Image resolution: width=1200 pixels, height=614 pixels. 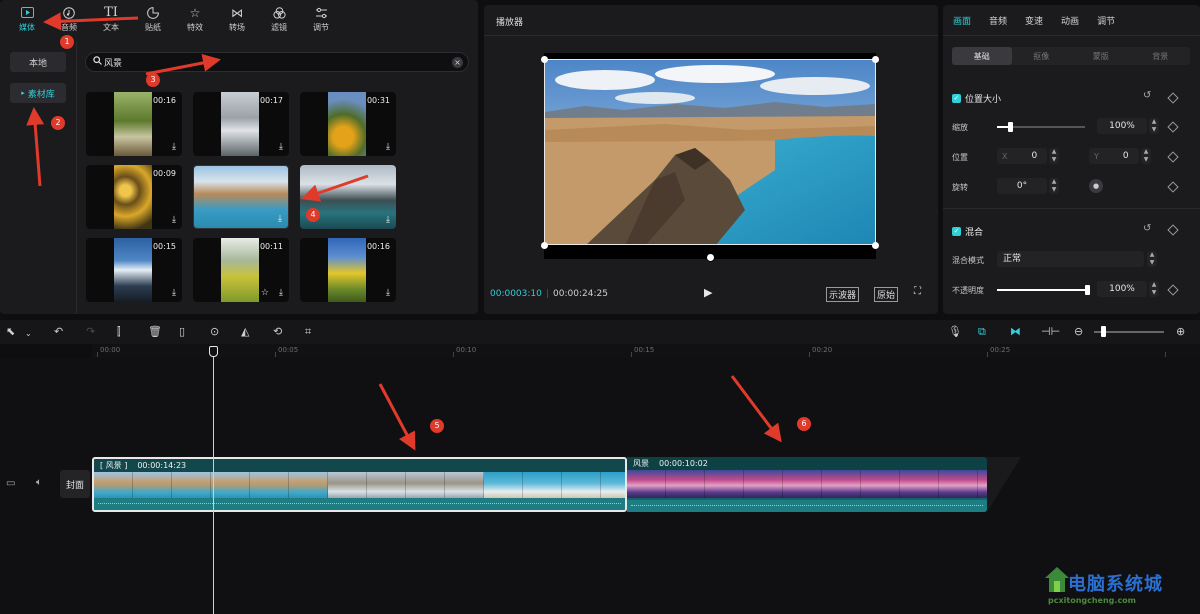 What do you see at coordinates (153, 80) in the screenshot?
I see `annotation-badge: 3` at bounding box center [153, 80].